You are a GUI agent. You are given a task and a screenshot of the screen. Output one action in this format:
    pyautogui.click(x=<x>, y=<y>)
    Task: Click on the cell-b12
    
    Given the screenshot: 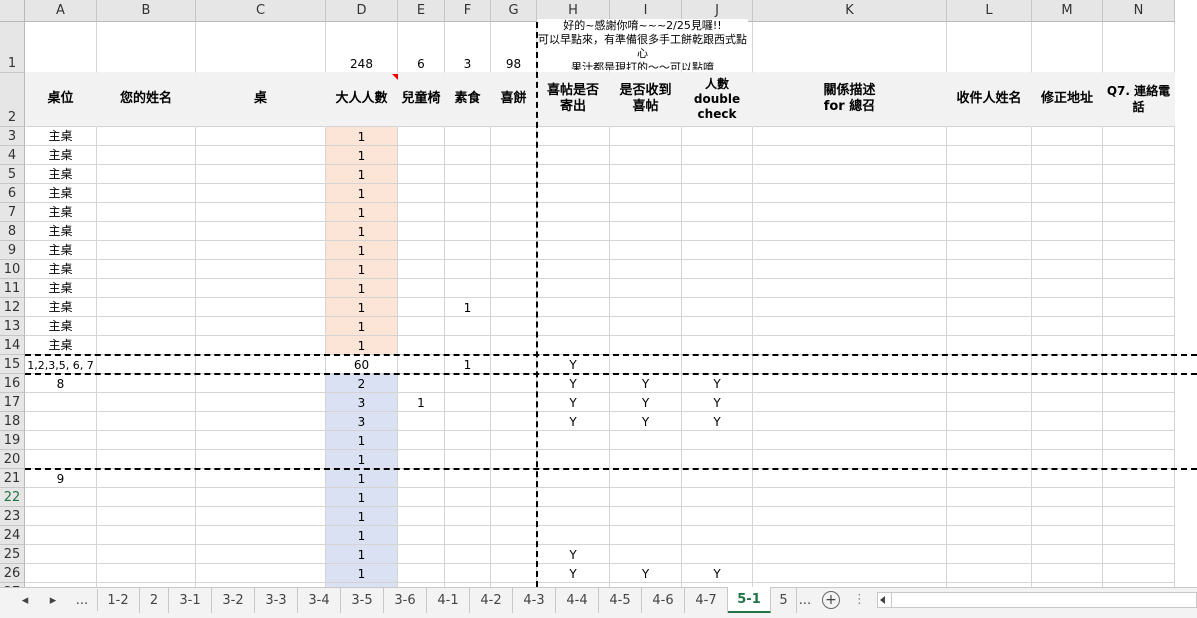 What is the action you would take?
    pyautogui.click(x=146, y=307)
    